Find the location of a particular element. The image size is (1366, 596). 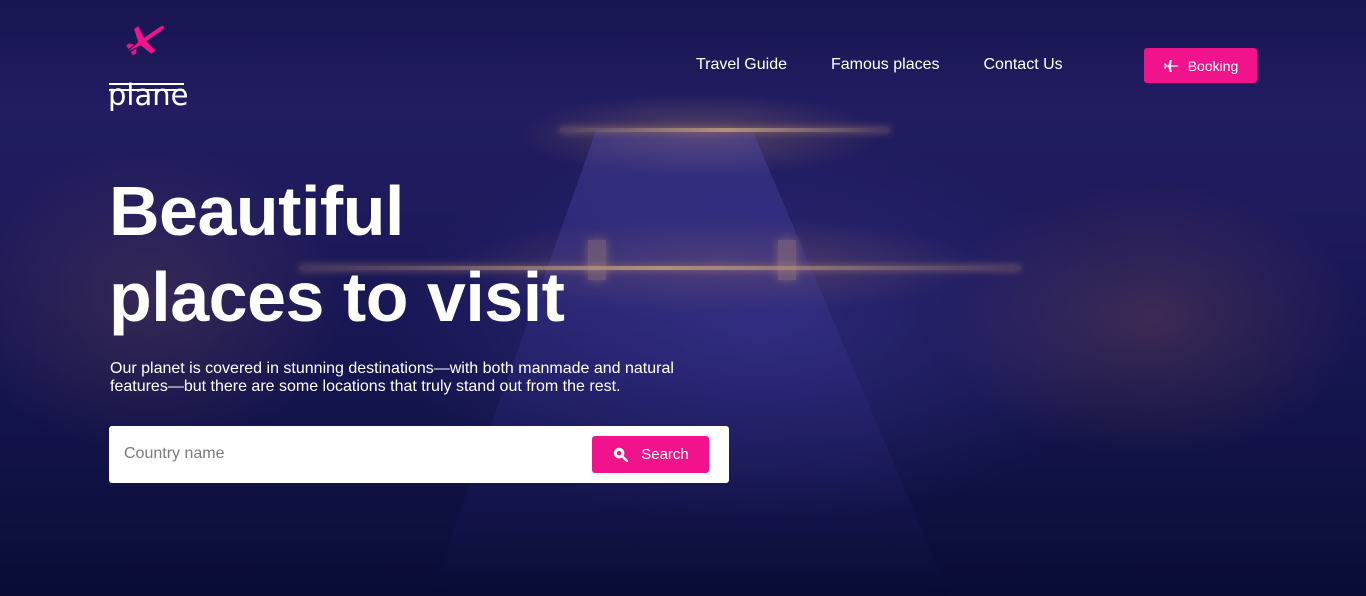

search-button: Search is located at coordinates (650, 454).